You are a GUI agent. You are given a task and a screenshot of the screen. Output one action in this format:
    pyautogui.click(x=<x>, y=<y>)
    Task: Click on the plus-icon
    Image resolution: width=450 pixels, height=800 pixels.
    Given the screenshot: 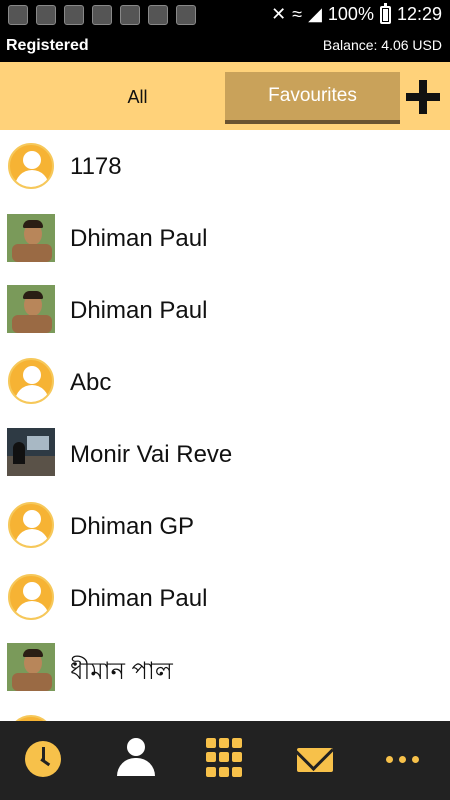 What is the action you would take?
    pyautogui.click(x=423, y=97)
    